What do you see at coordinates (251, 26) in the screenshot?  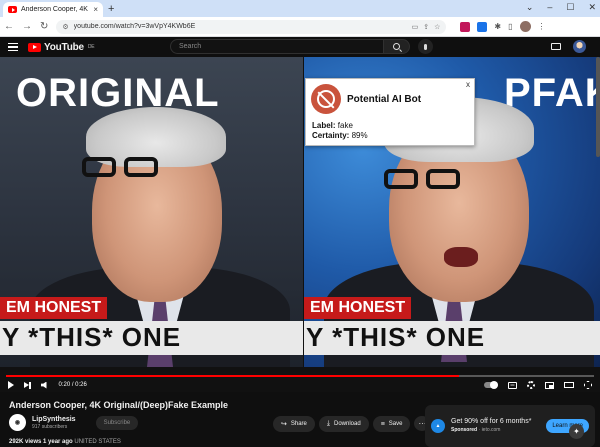 I see `address-bar: ⚙ youtube.com/watch?v=3wVpY4KWb6E ▭ ⇪ ☆` at bounding box center [251, 26].